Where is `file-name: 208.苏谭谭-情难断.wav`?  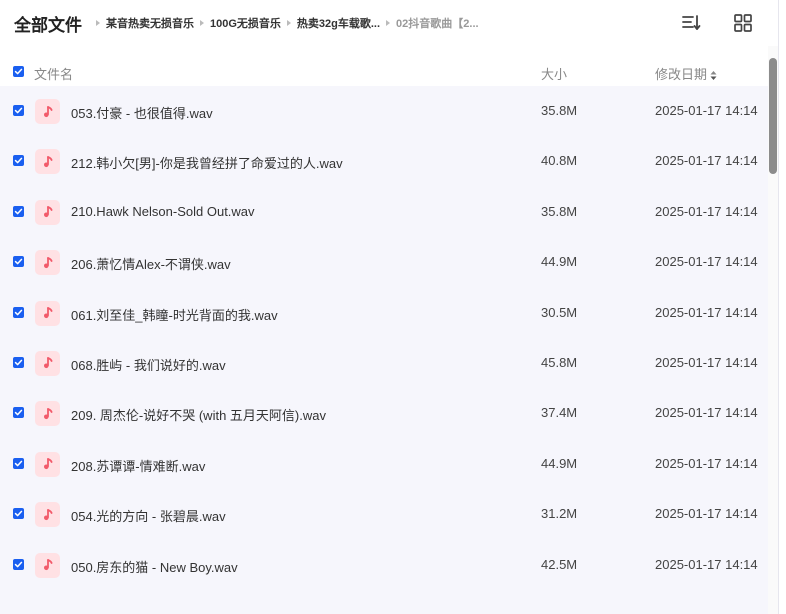 file-name: 208.苏谭谭-情难断.wav is located at coordinates (138, 465).